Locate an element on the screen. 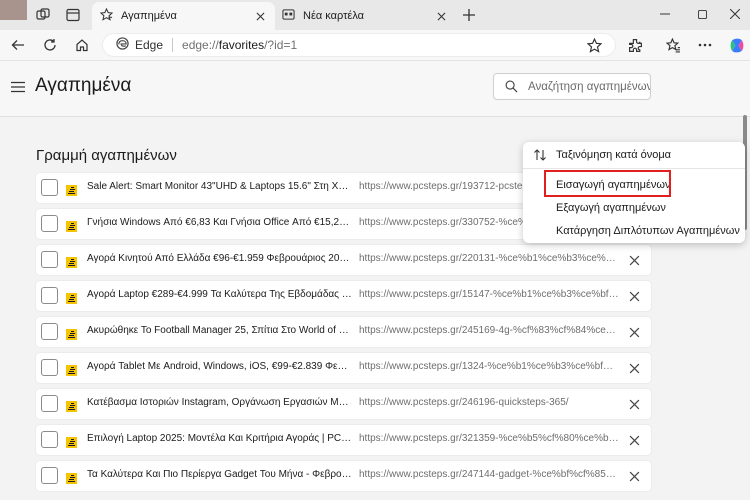  window-close-button is located at coordinates (735, 14).